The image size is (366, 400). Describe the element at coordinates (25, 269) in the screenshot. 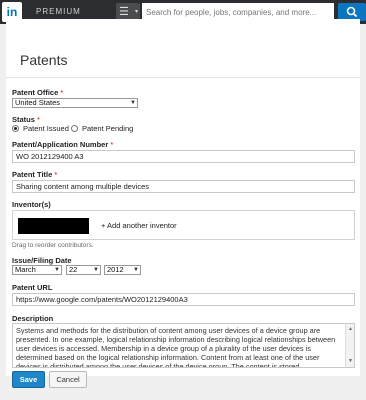

I see `month-value: March` at that location.